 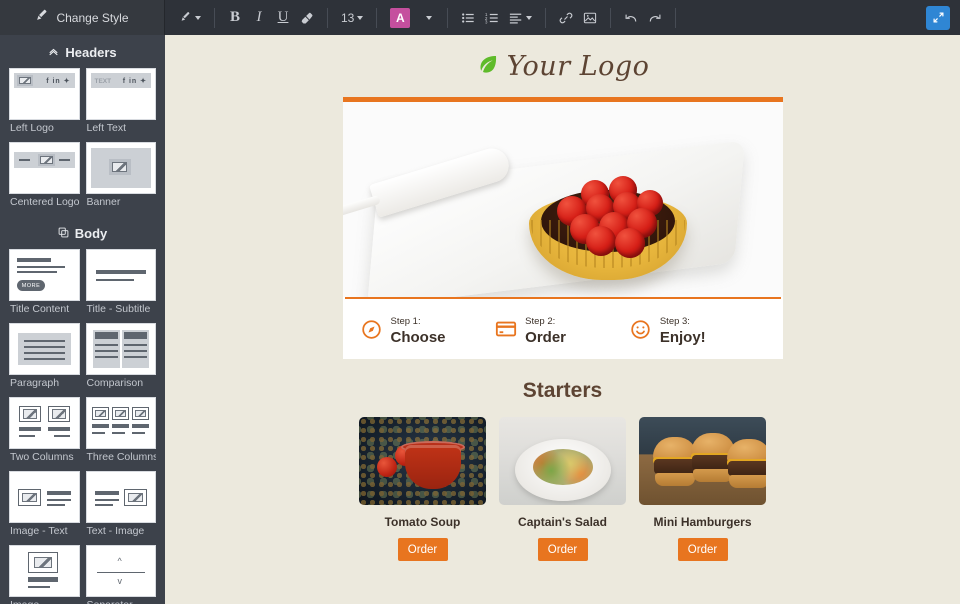 What do you see at coordinates (520, 18) in the screenshot?
I see `align-button` at bounding box center [520, 18].